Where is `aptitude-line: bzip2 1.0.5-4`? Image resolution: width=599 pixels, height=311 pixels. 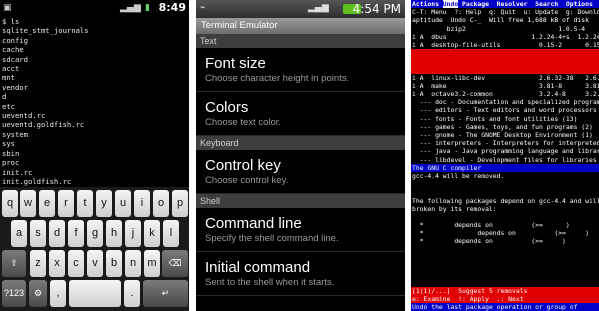
aptitude-line: bzip2 1.0.5-4 is located at coordinates (504, 28).